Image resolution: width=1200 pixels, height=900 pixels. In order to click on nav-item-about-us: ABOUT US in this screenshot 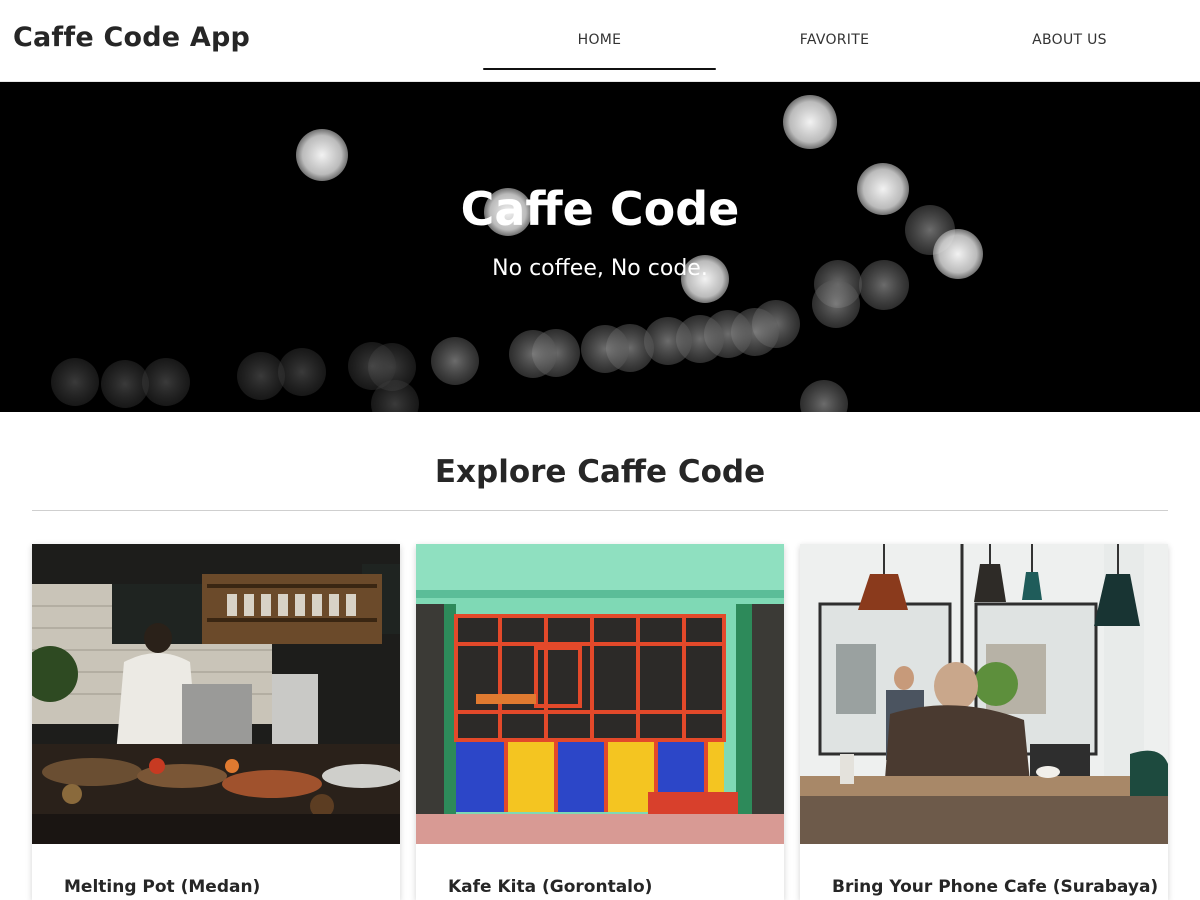, I will do `click(1069, 41)`.